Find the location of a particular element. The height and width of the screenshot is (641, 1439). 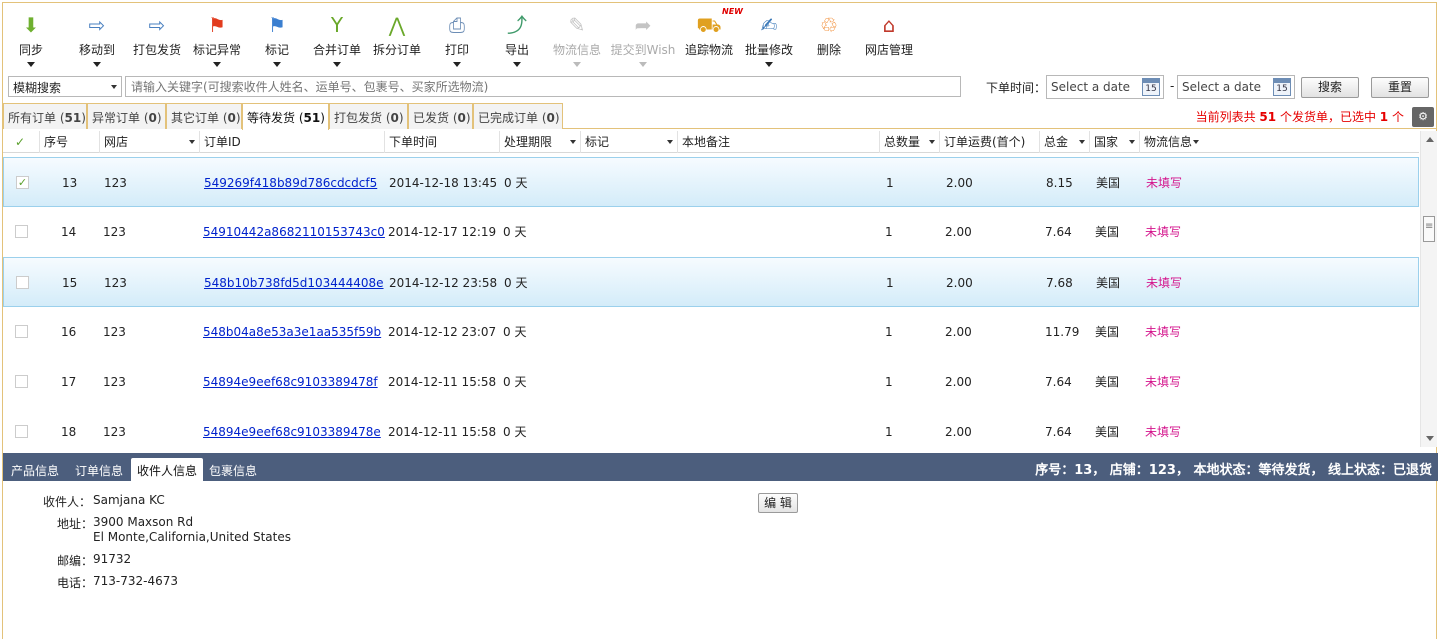

tab-label: 打包发货 ( is located at coordinates (362, 118).